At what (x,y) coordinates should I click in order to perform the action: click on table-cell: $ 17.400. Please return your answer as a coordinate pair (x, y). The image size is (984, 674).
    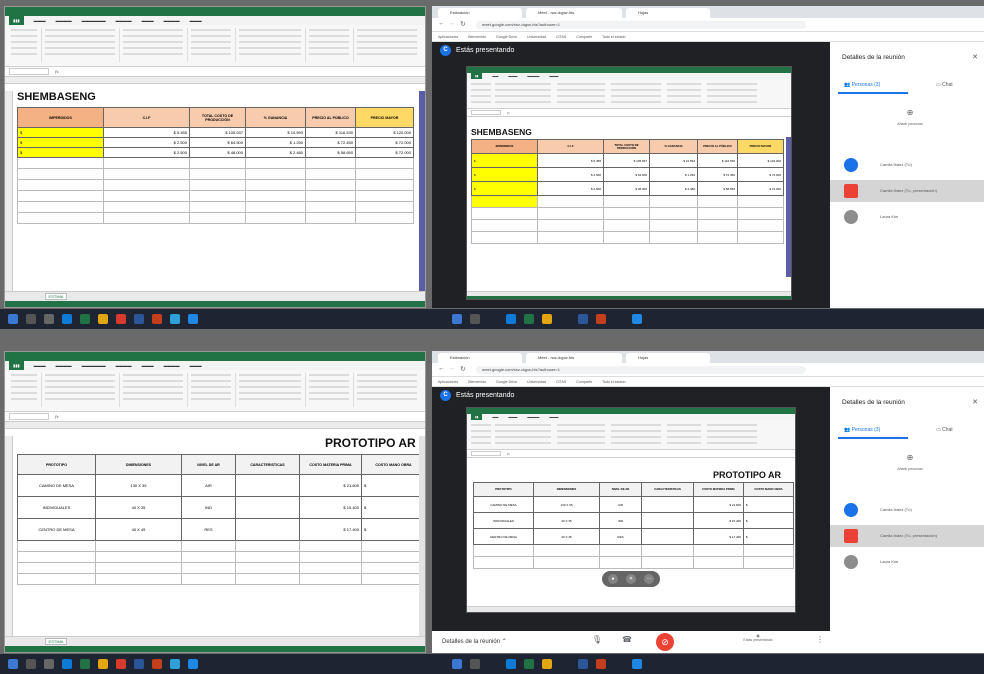
    Looking at the image, I should click on (330, 529).